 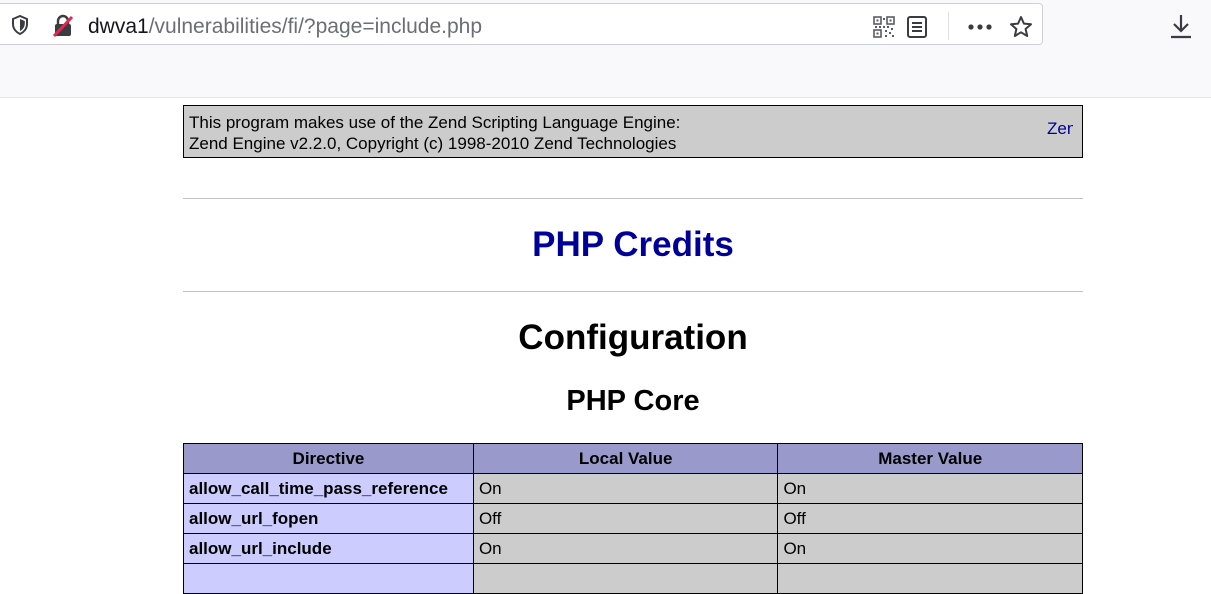 What do you see at coordinates (633, 337) in the screenshot?
I see `configuration-heading: Configuration` at bounding box center [633, 337].